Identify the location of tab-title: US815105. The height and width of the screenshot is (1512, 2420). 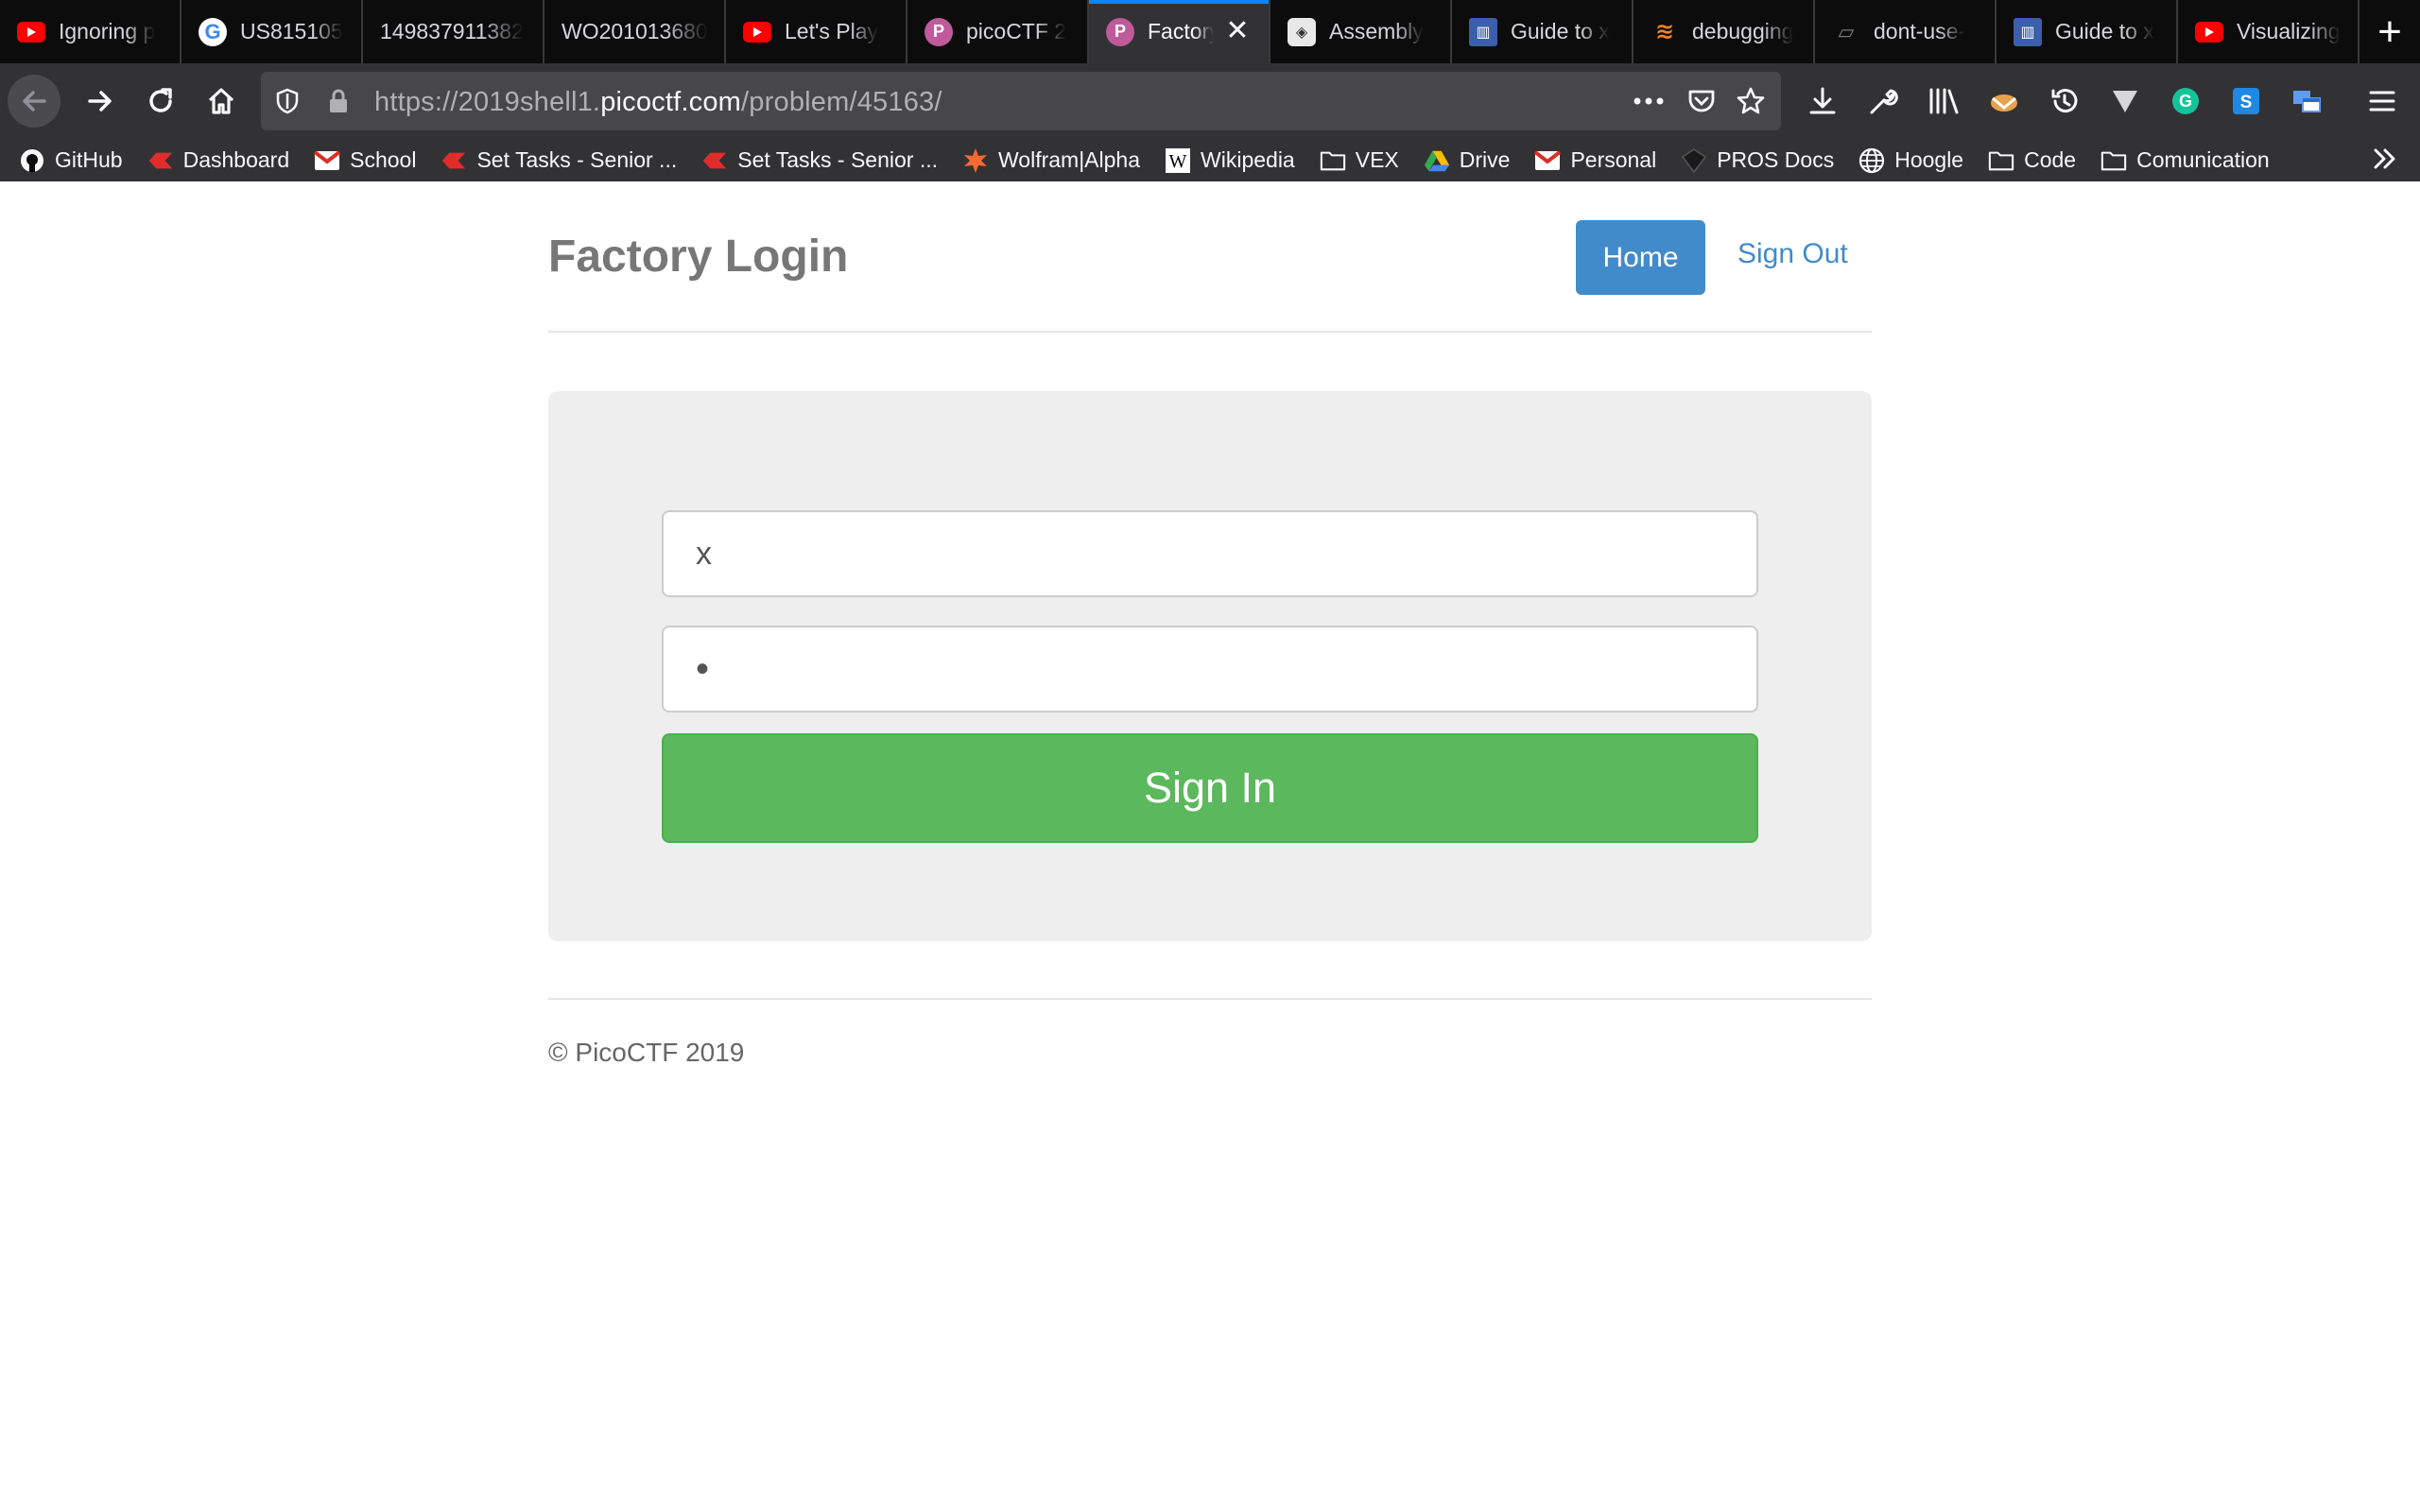
(291, 31).